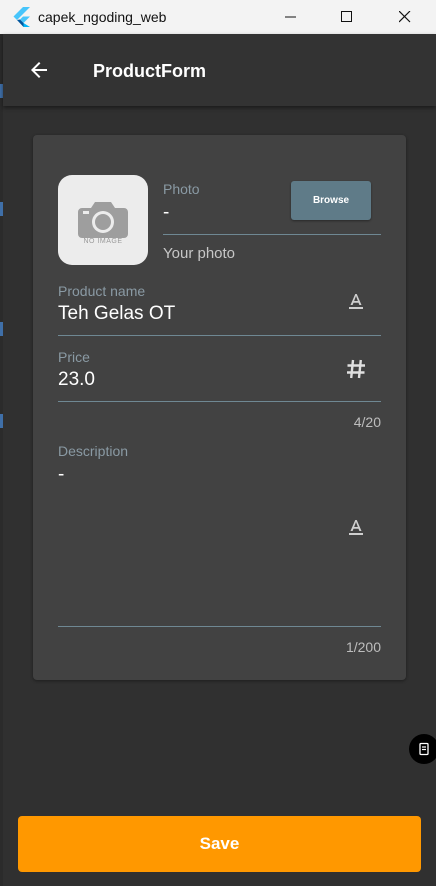  I want to click on photo-preview: NO IMAGE, so click(103, 220).